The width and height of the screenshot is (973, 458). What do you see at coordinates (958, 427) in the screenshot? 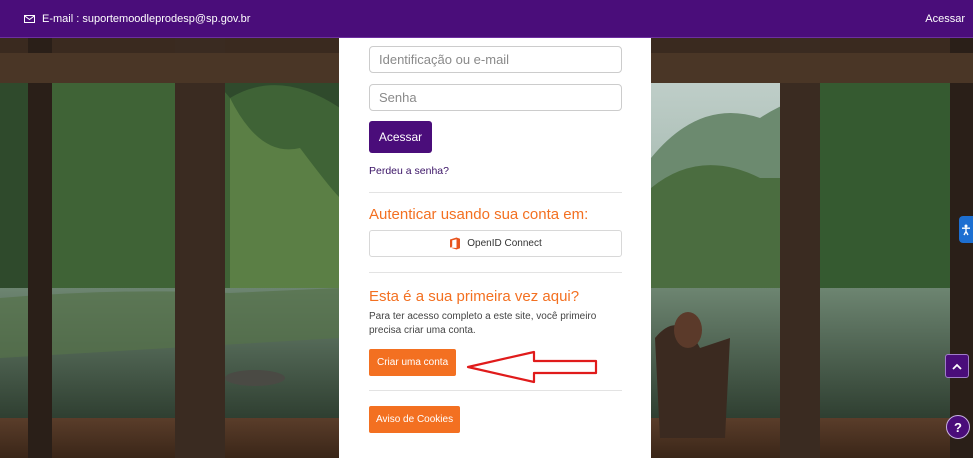
I see `help-button: ?` at bounding box center [958, 427].